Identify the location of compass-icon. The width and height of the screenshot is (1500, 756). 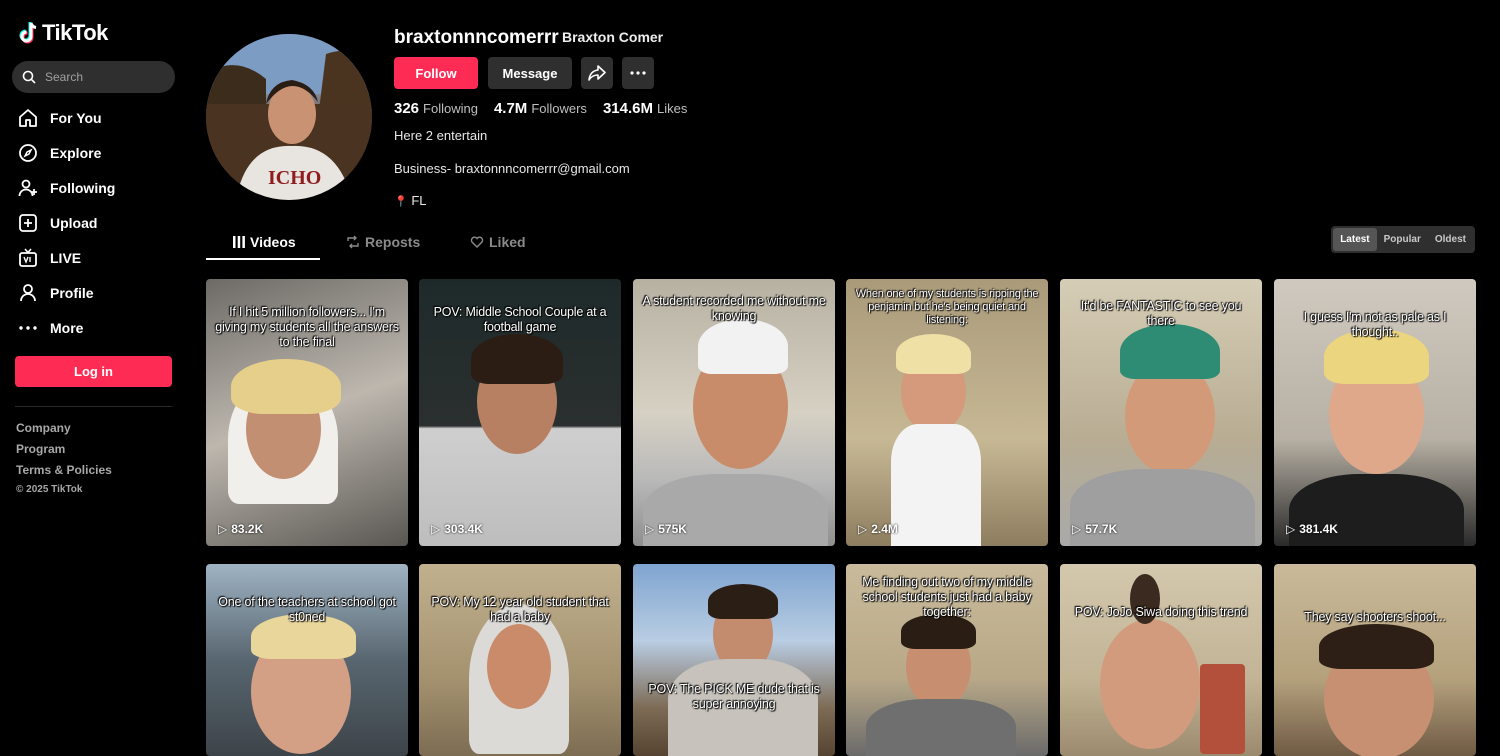
(28, 152).